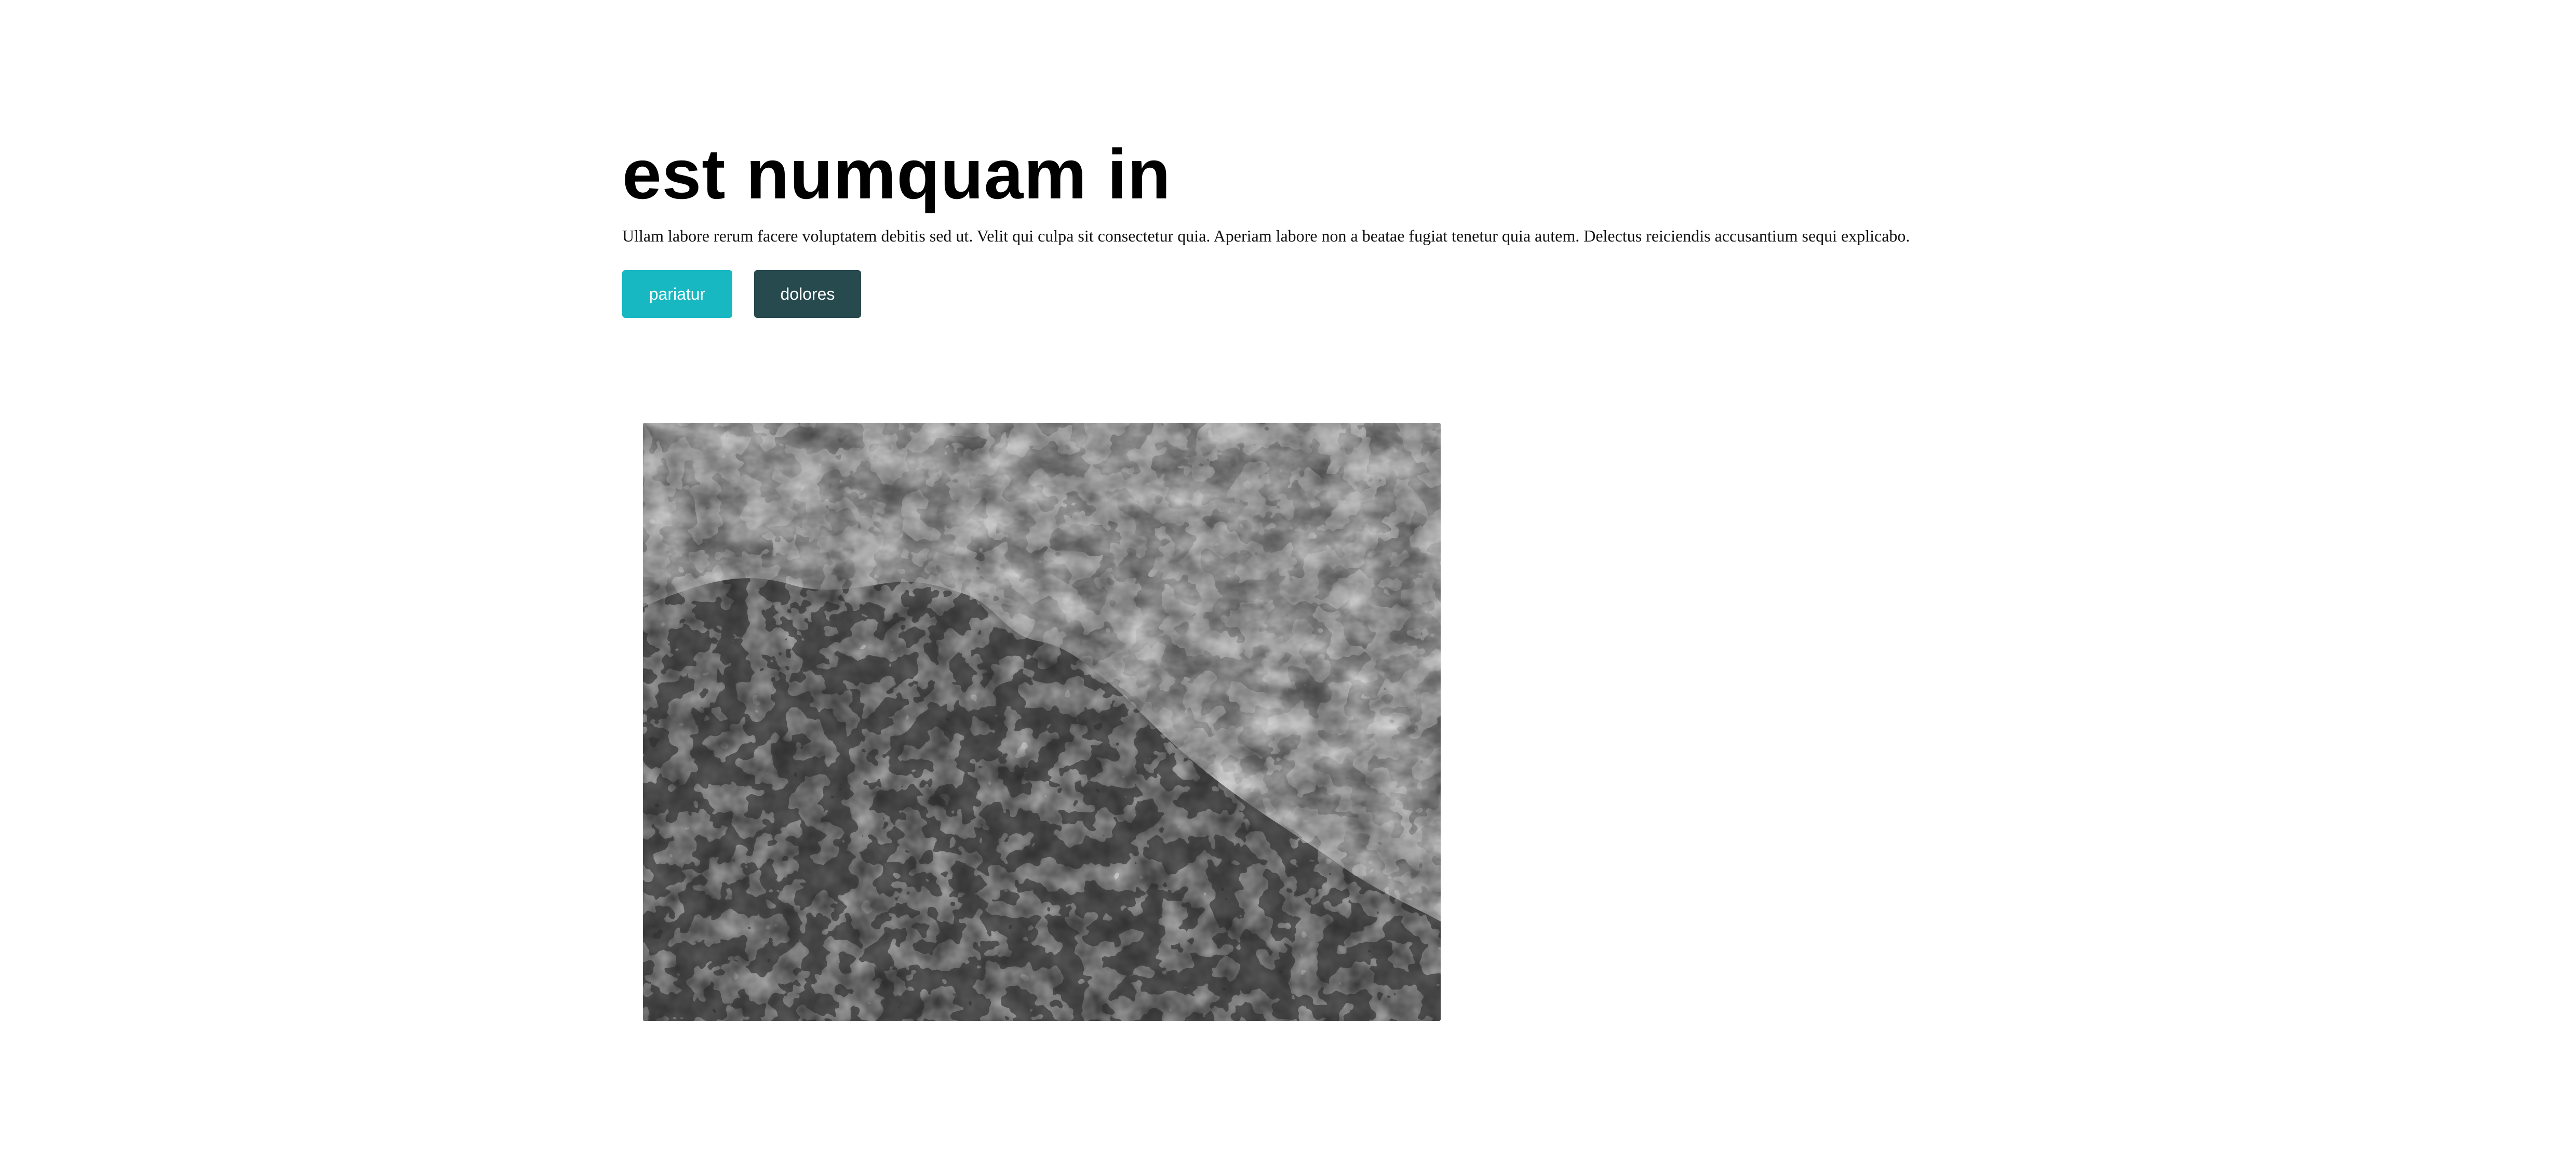 The image size is (2576, 1151). Describe the element at coordinates (1298, 294) in the screenshot. I see `hero-actions: pariatur dolores` at that location.